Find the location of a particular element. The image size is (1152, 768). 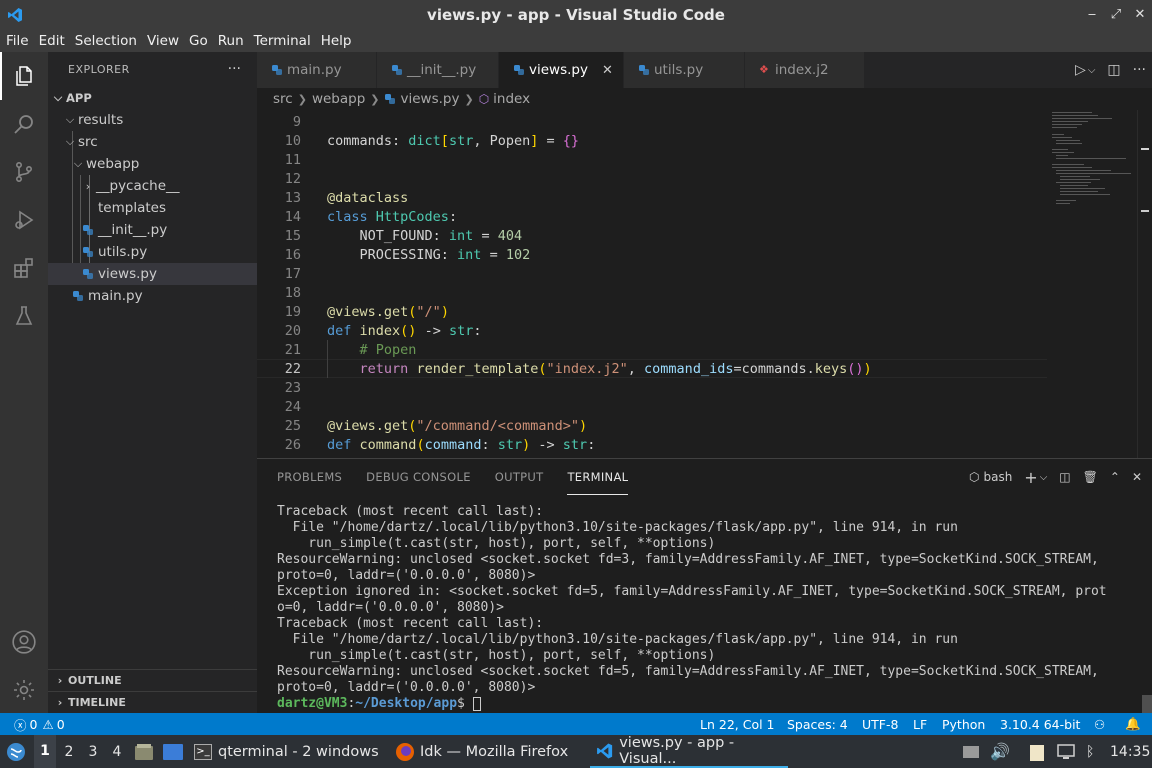

workspace-1: 1 is located at coordinates (45, 751).